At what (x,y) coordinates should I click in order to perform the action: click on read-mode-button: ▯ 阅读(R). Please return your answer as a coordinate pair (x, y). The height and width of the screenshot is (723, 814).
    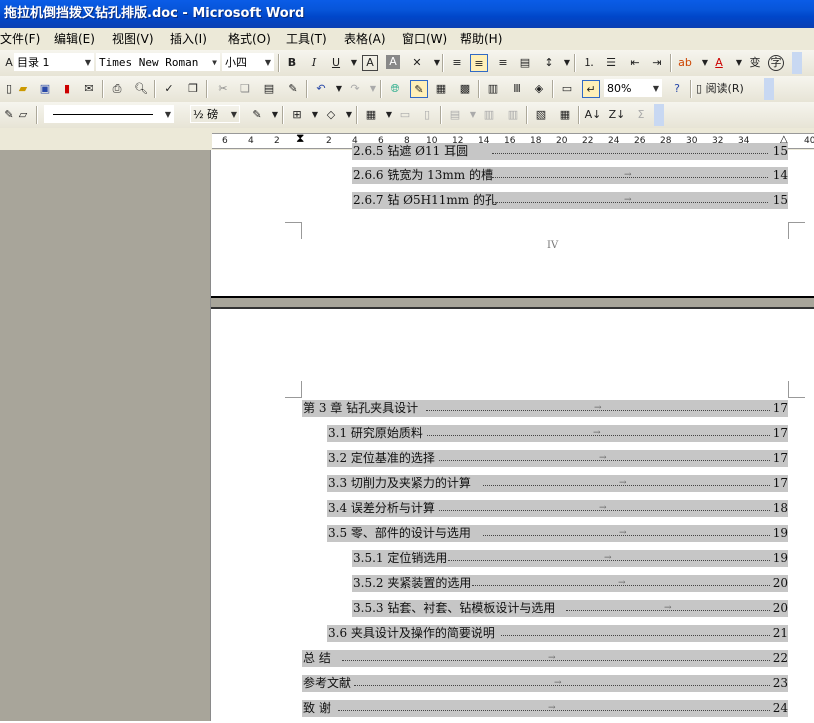
    Looking at the image, I should click on (726, 89).